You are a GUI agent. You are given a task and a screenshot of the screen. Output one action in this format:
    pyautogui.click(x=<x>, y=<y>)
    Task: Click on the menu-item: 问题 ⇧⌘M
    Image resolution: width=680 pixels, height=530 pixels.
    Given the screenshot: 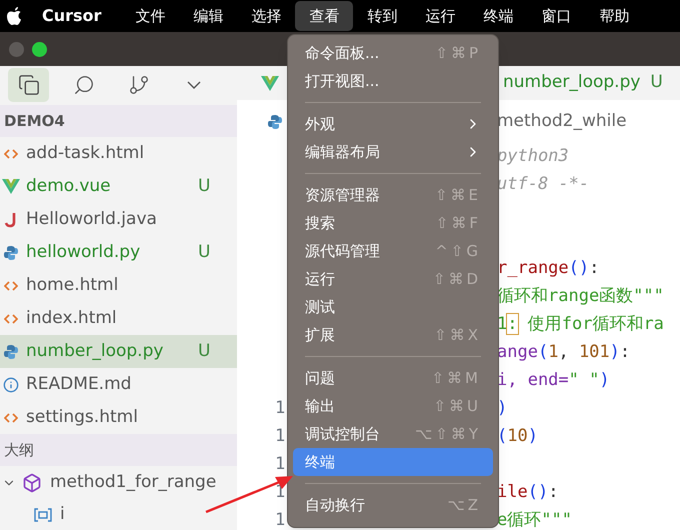 What is the action you would take?
    pyautogui.click(x=393, y=378)
    